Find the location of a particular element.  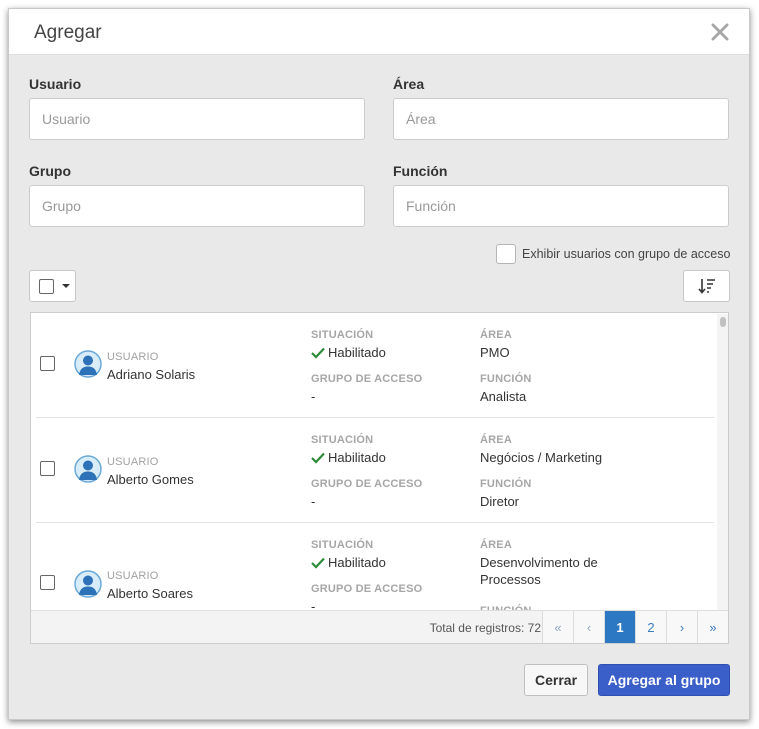

prev-page-button: ‹ is located at coordinates (588, 627).